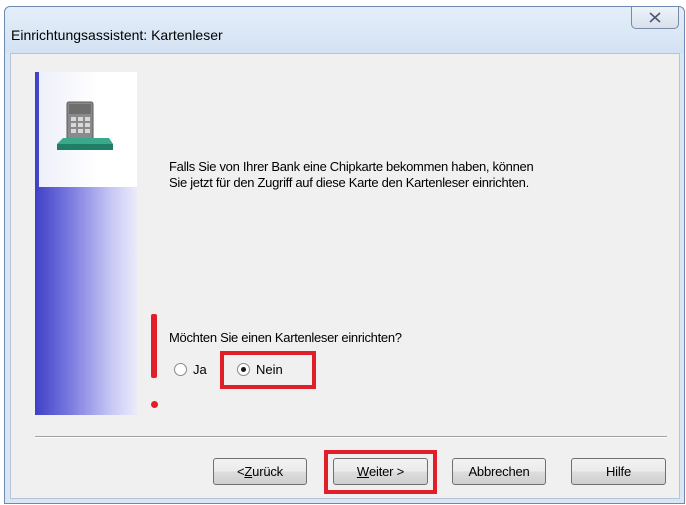 This screenshot has width=686, height=505. What do you see at coordinates (386, 471) in the screenshot?
I see `next-button-rest: eiter >` at bounding box center [386, 471].